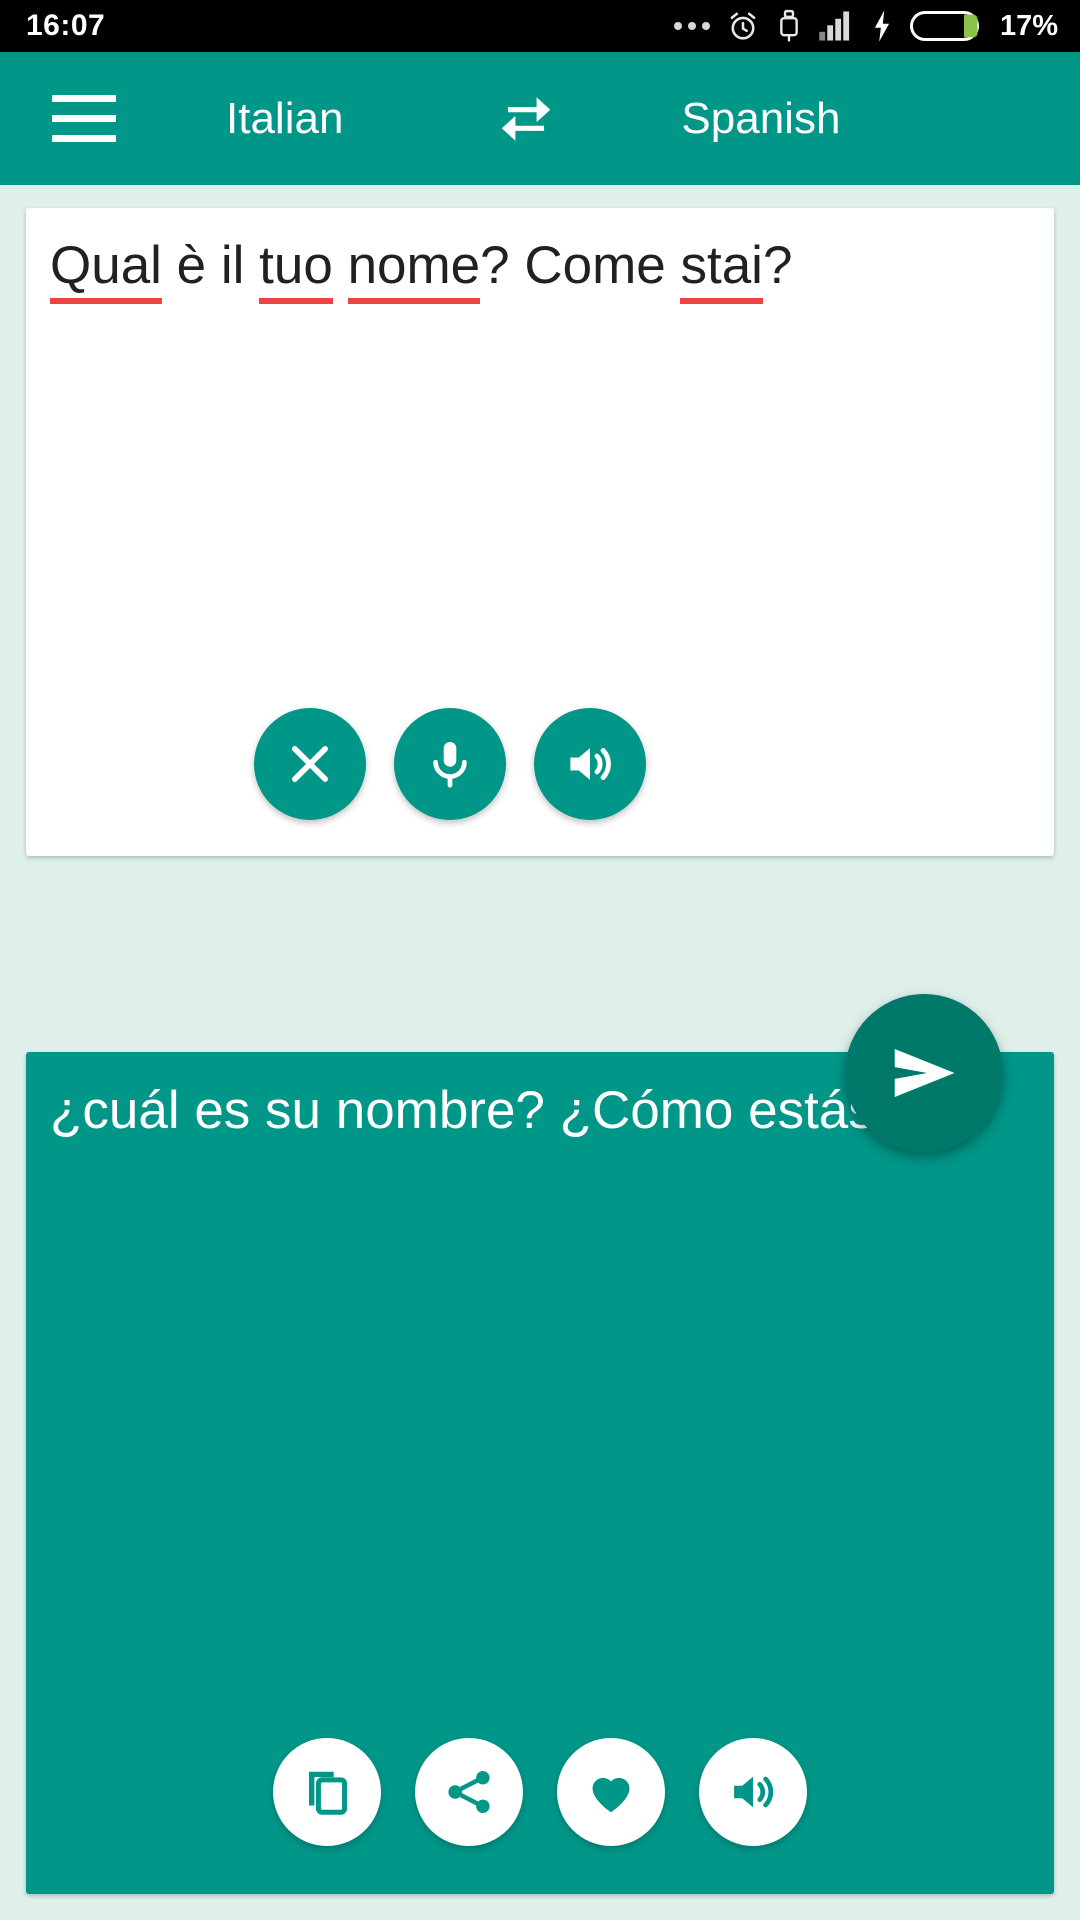 This screenshot has height=1920, width=1080. I want to click on source-actions, so click(540, 764).